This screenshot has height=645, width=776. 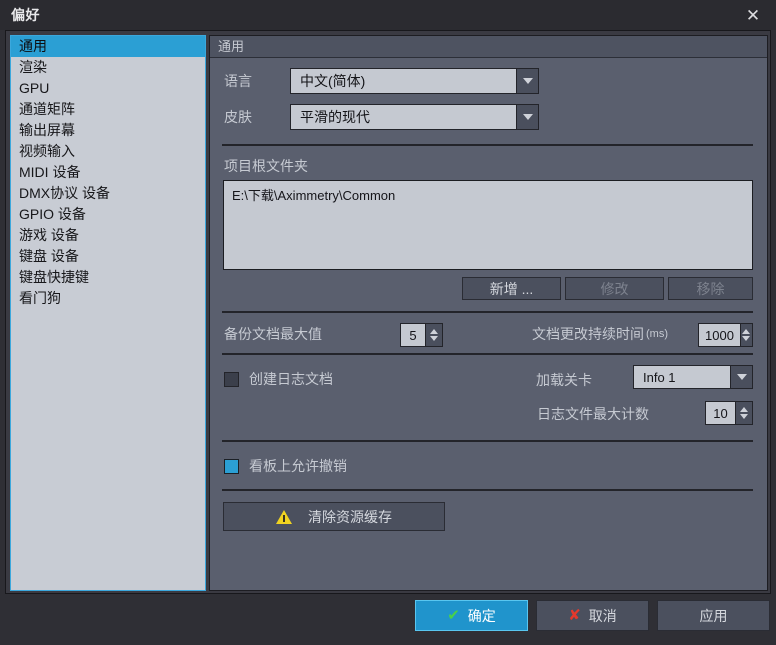 I want to click on language-row: 语言 中文(简体), so click(x=381, y=81).